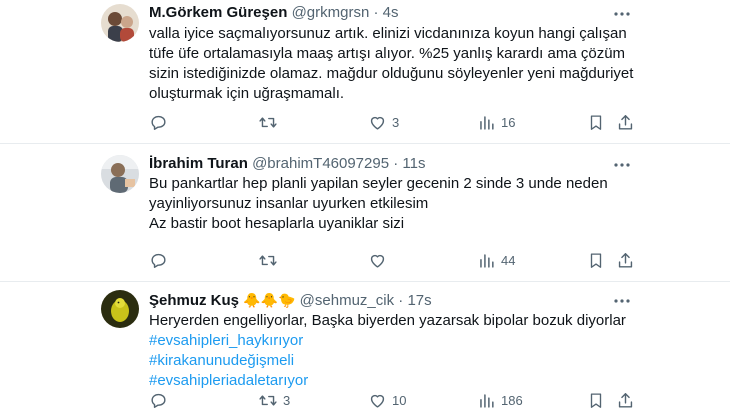 This screenshot has width=730, height=420. Describe the element at coordinates (277, 223) in the screenshot. I see `tweet-text-line: Az bastir boot hesaplarla uyaniklar sizi` at that location.